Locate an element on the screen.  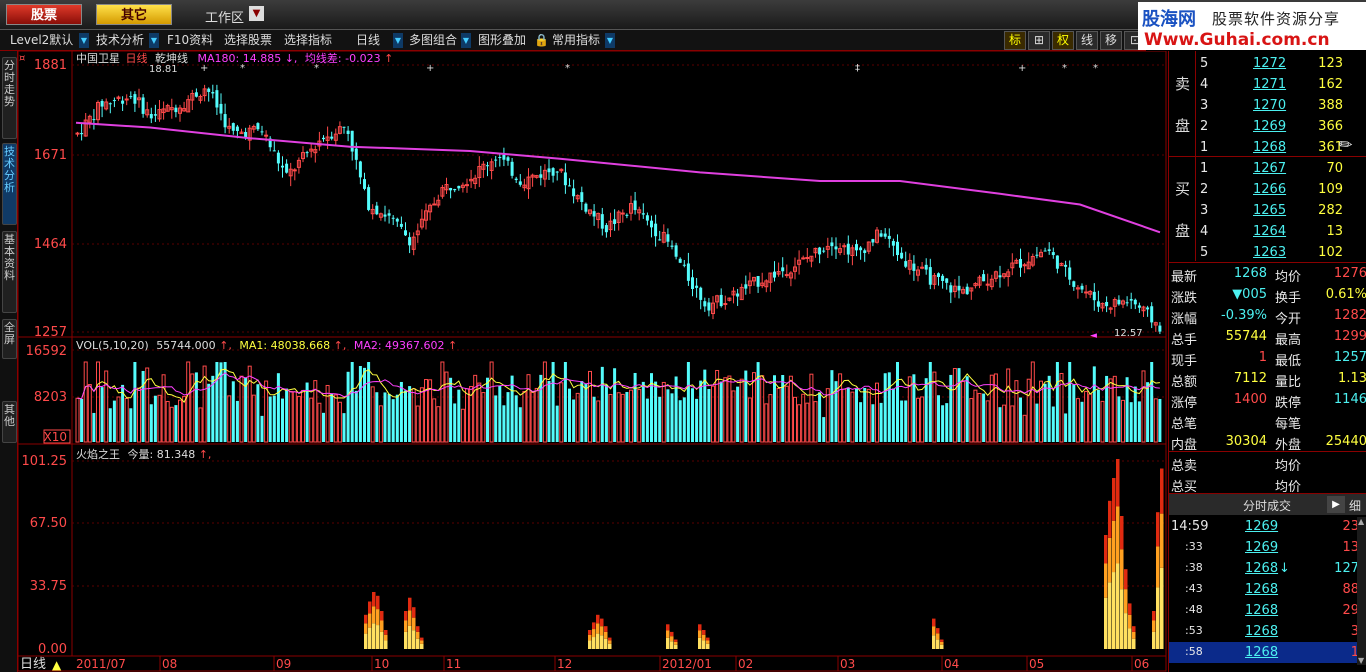
sell-level-3: 3 1270 388 is located at coordinates (1267, 105).